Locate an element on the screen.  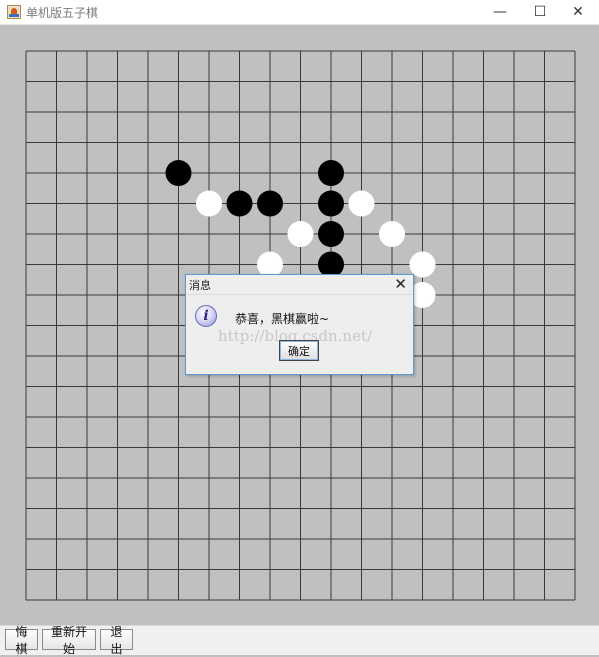
java-cup-icon is located at coordinates (14, 12).